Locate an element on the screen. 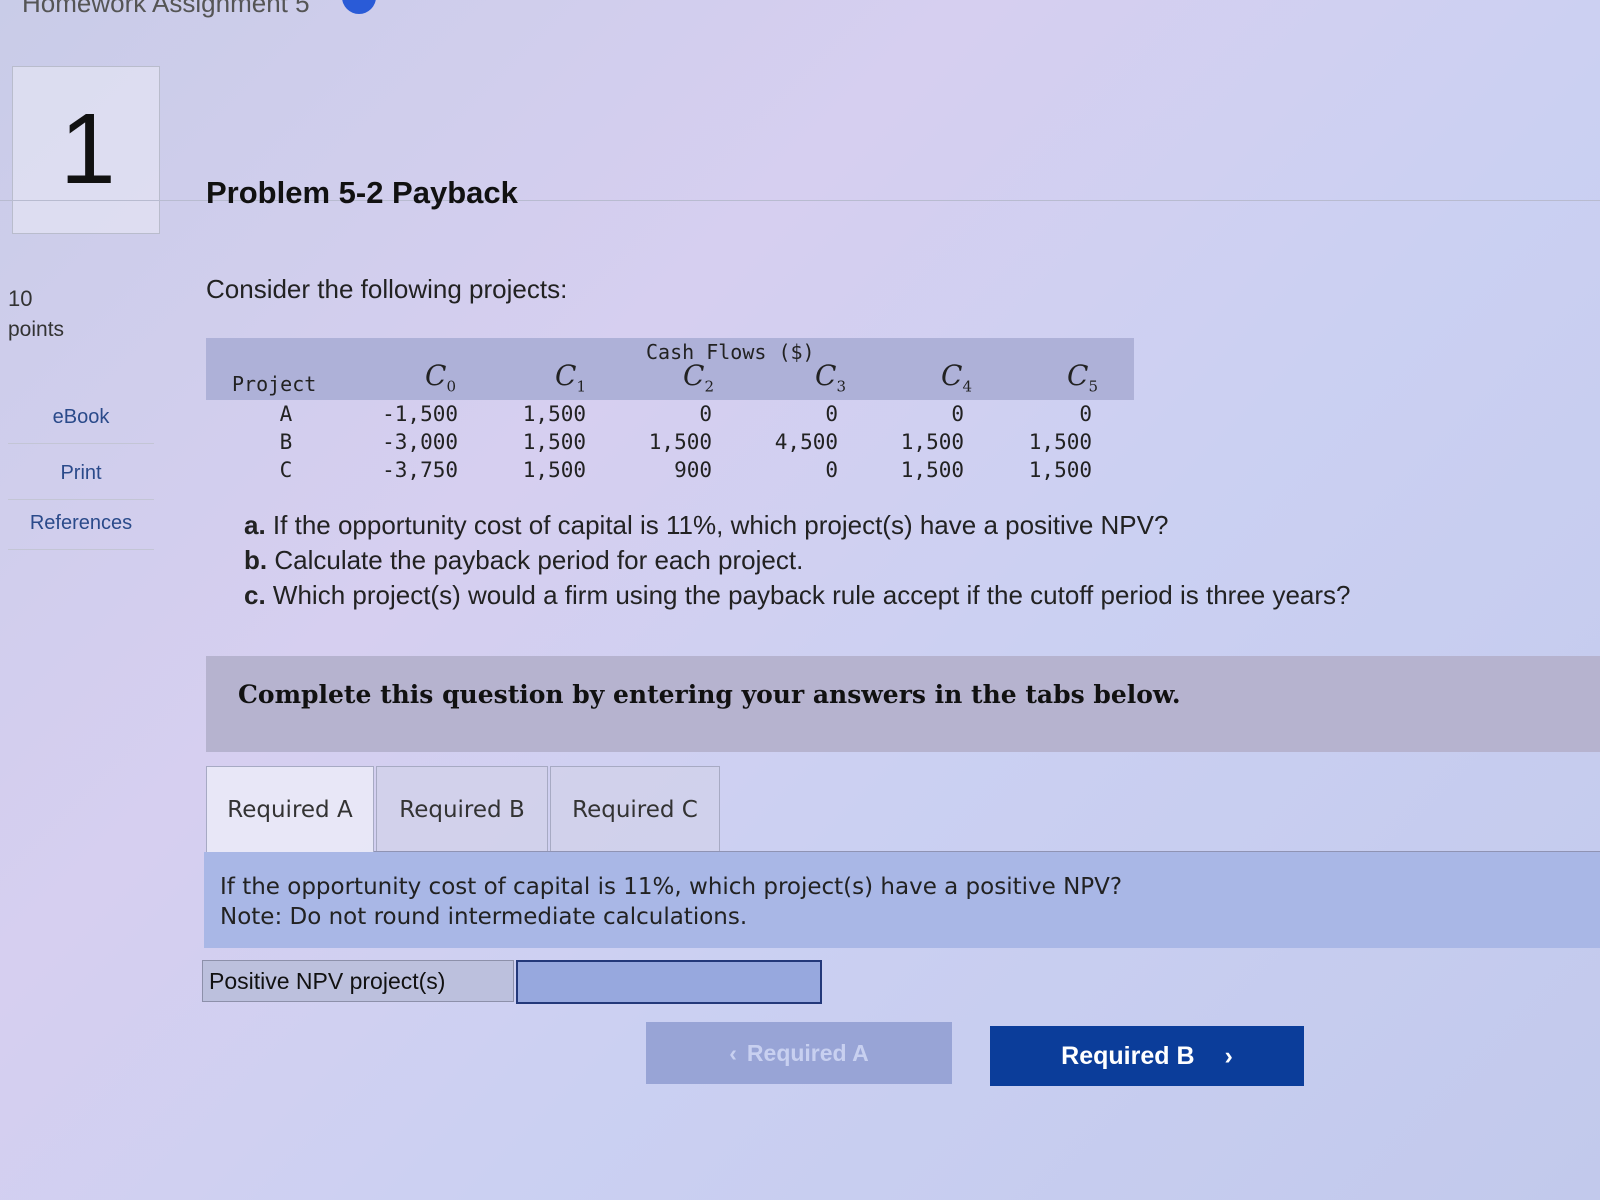 The image size is (1600, 1200). next-required-button: Required B › is located at coordinates (1147, 1056).